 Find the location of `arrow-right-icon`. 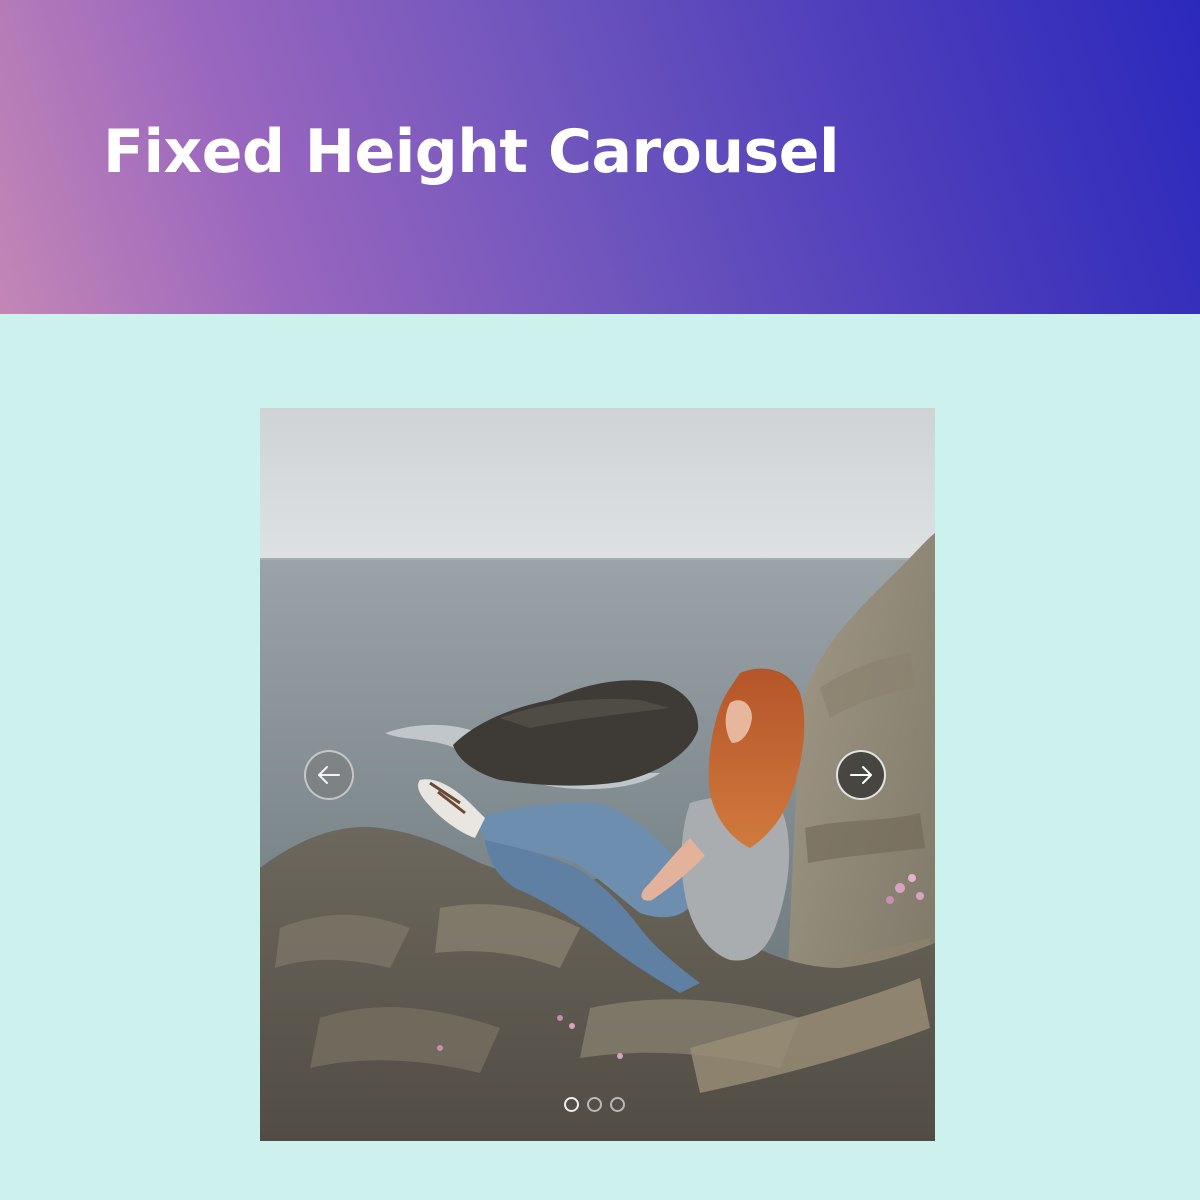

arrow-right-icon is located at coordinates (861, 775).